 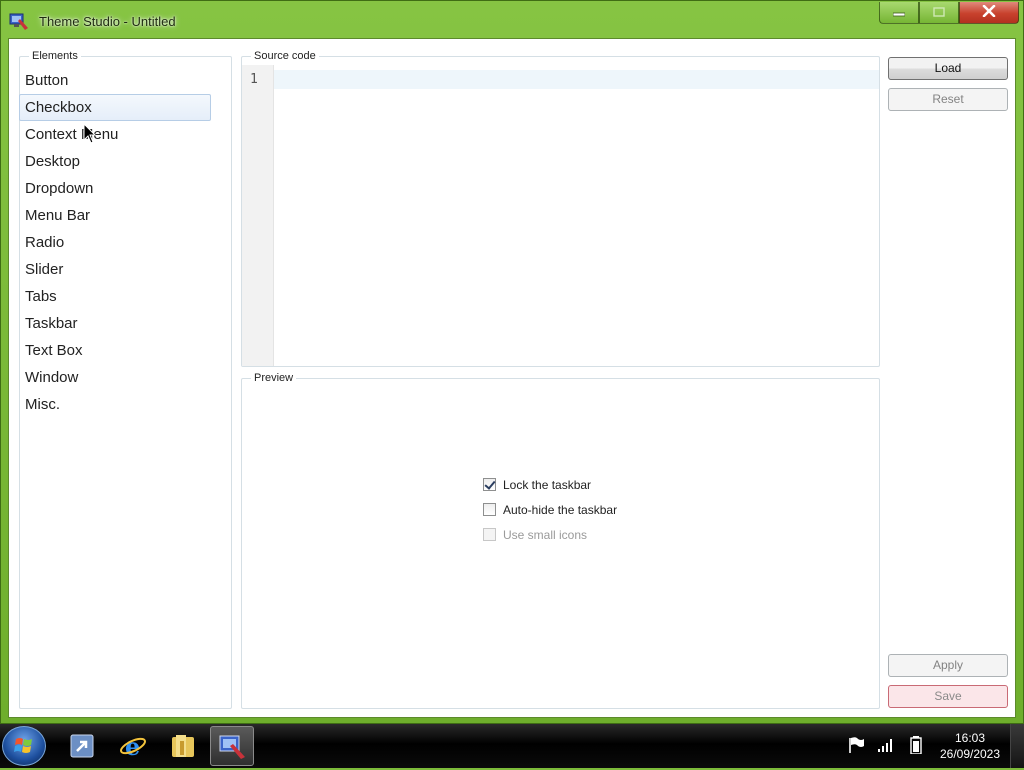 I want to click on list-item-checkbox: Checkbox, so click(x=115, y=107).